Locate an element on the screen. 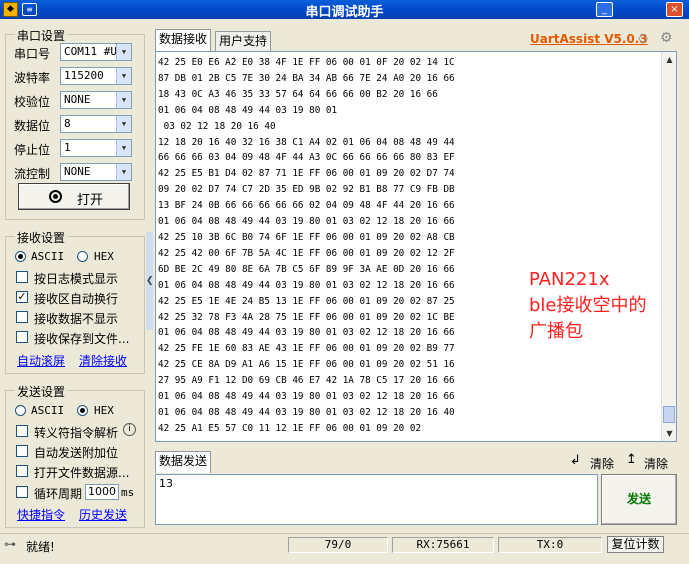 This screenshot has height=564, width=689. recv-ascii-label: ASCII is located at coordinates (48, 256).